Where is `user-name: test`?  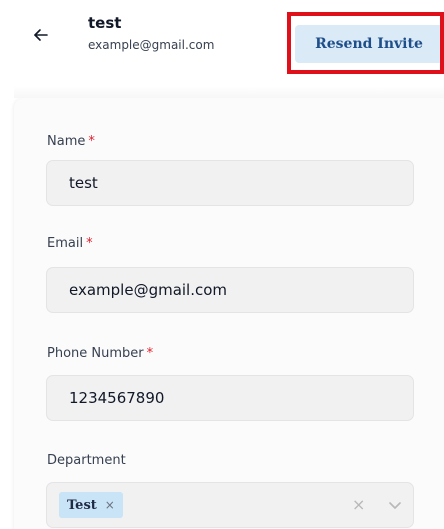
user-name: test is located at coordinates (105, 23).